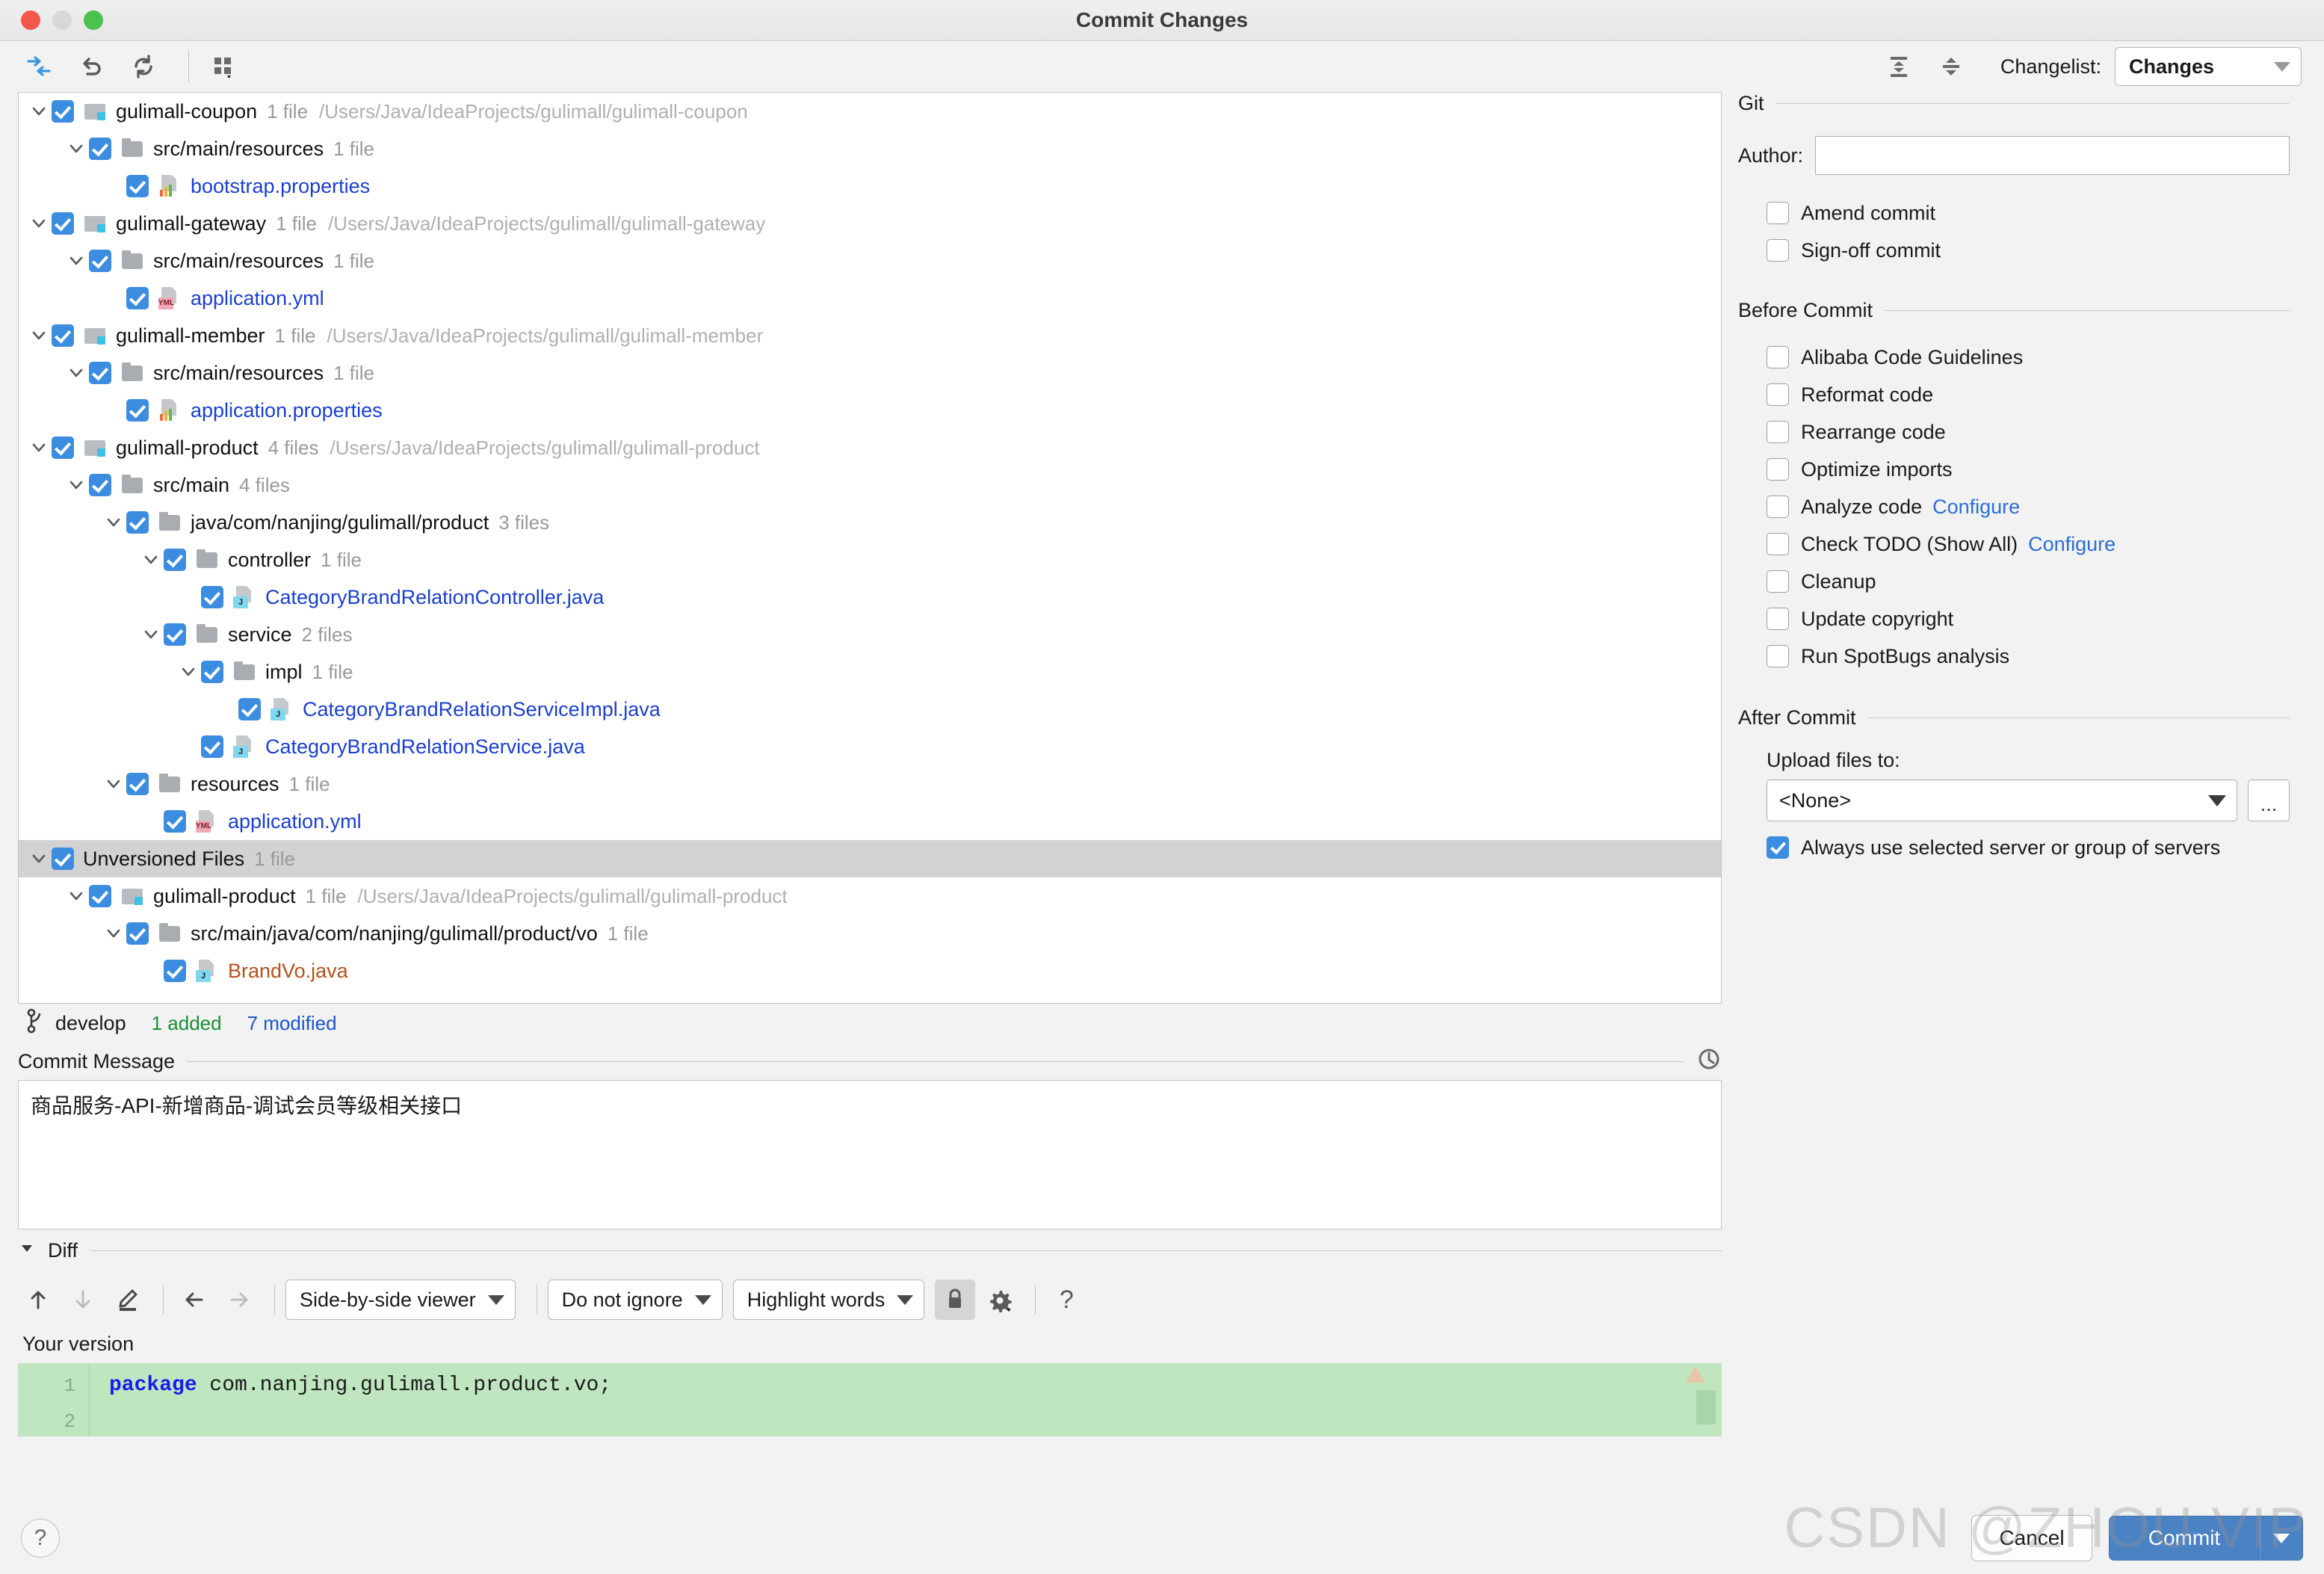 This screenshot has width=2324, height=1574. I want to click on commit-options-button, so click(2281, 1538).